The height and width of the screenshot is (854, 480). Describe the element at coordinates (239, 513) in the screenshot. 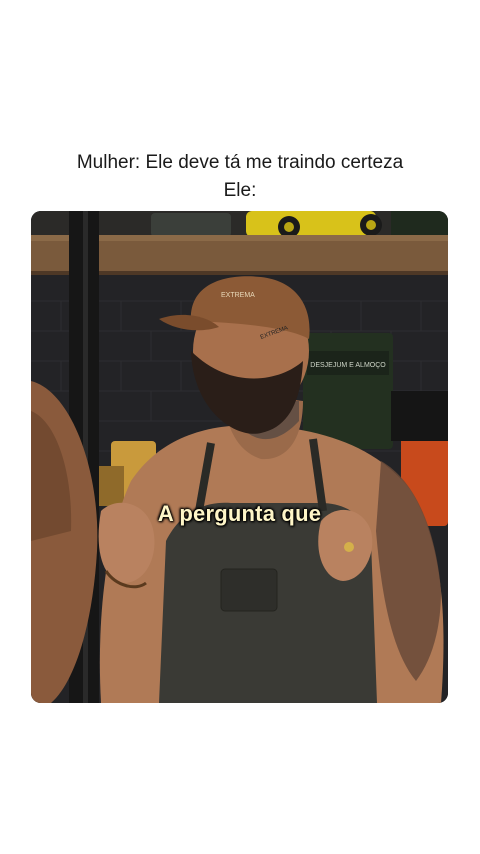

I see `video-subtitle: A pergunta que` at that location.